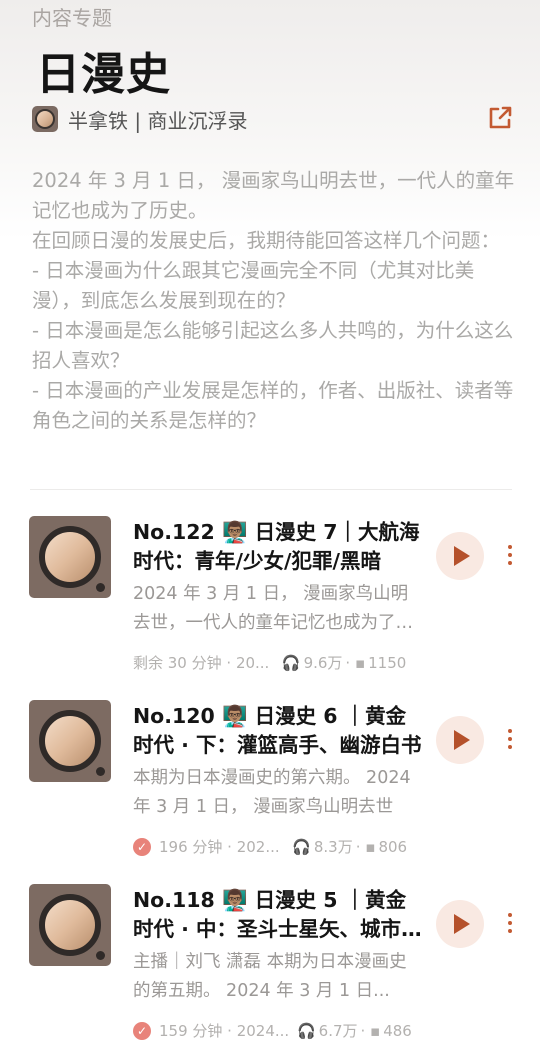 Image resolution: width=540 pixels, height=1055 pixels. What do you see at coordinates (72, 18) in the screenshot?
I see `section-label: 内容专题` at bounding box center [72, 18].